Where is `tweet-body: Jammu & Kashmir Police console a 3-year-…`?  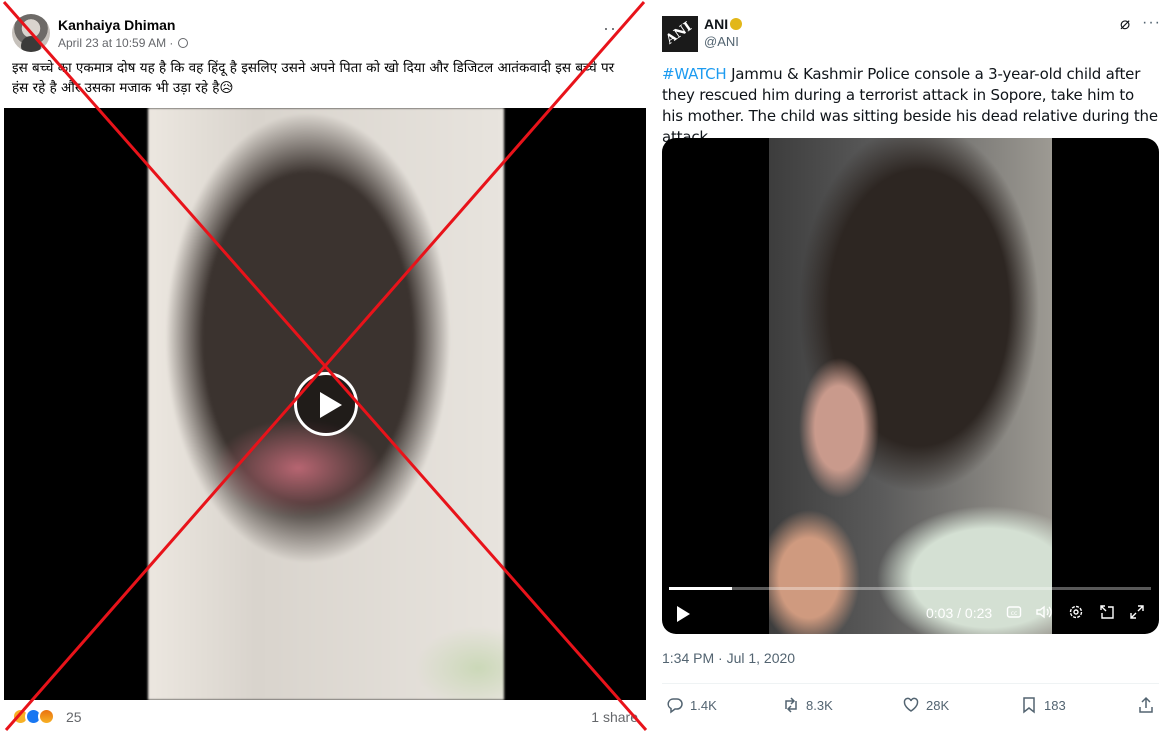 tweet-body: Jammu & Kashmir Police console a 3-year-… is located at coordinates (910, 105).